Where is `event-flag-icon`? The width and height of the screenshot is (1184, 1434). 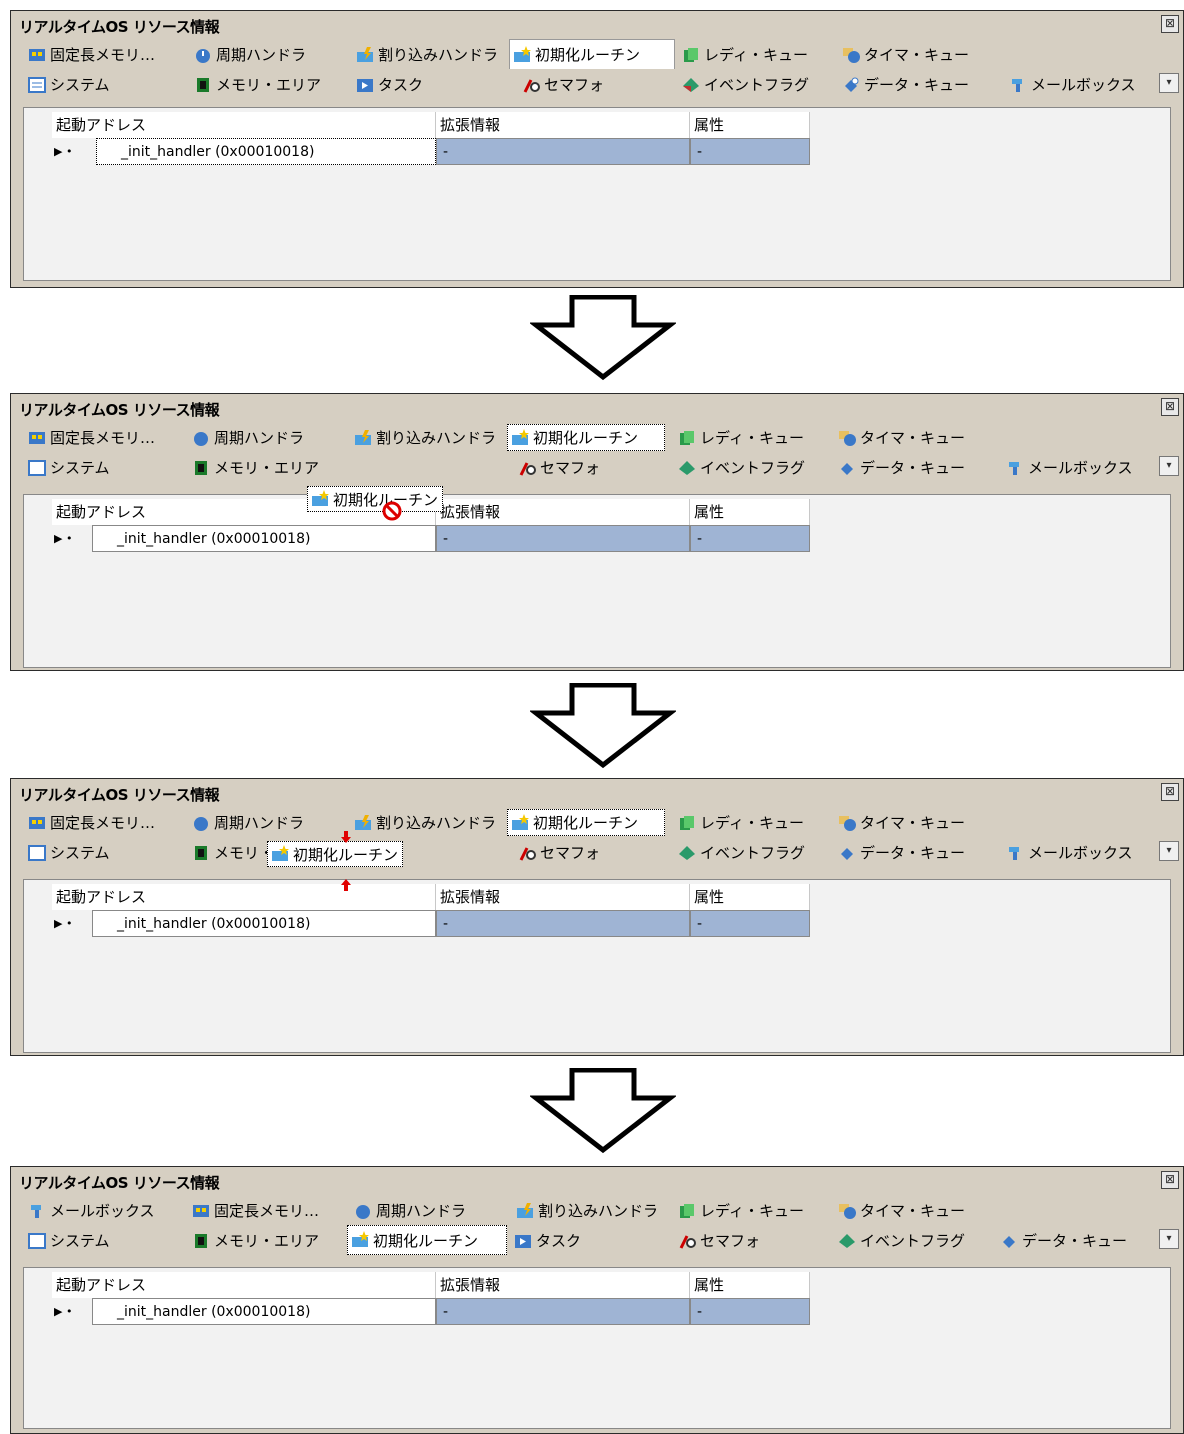
event-flag-icon is located at coordinates (687, 468).